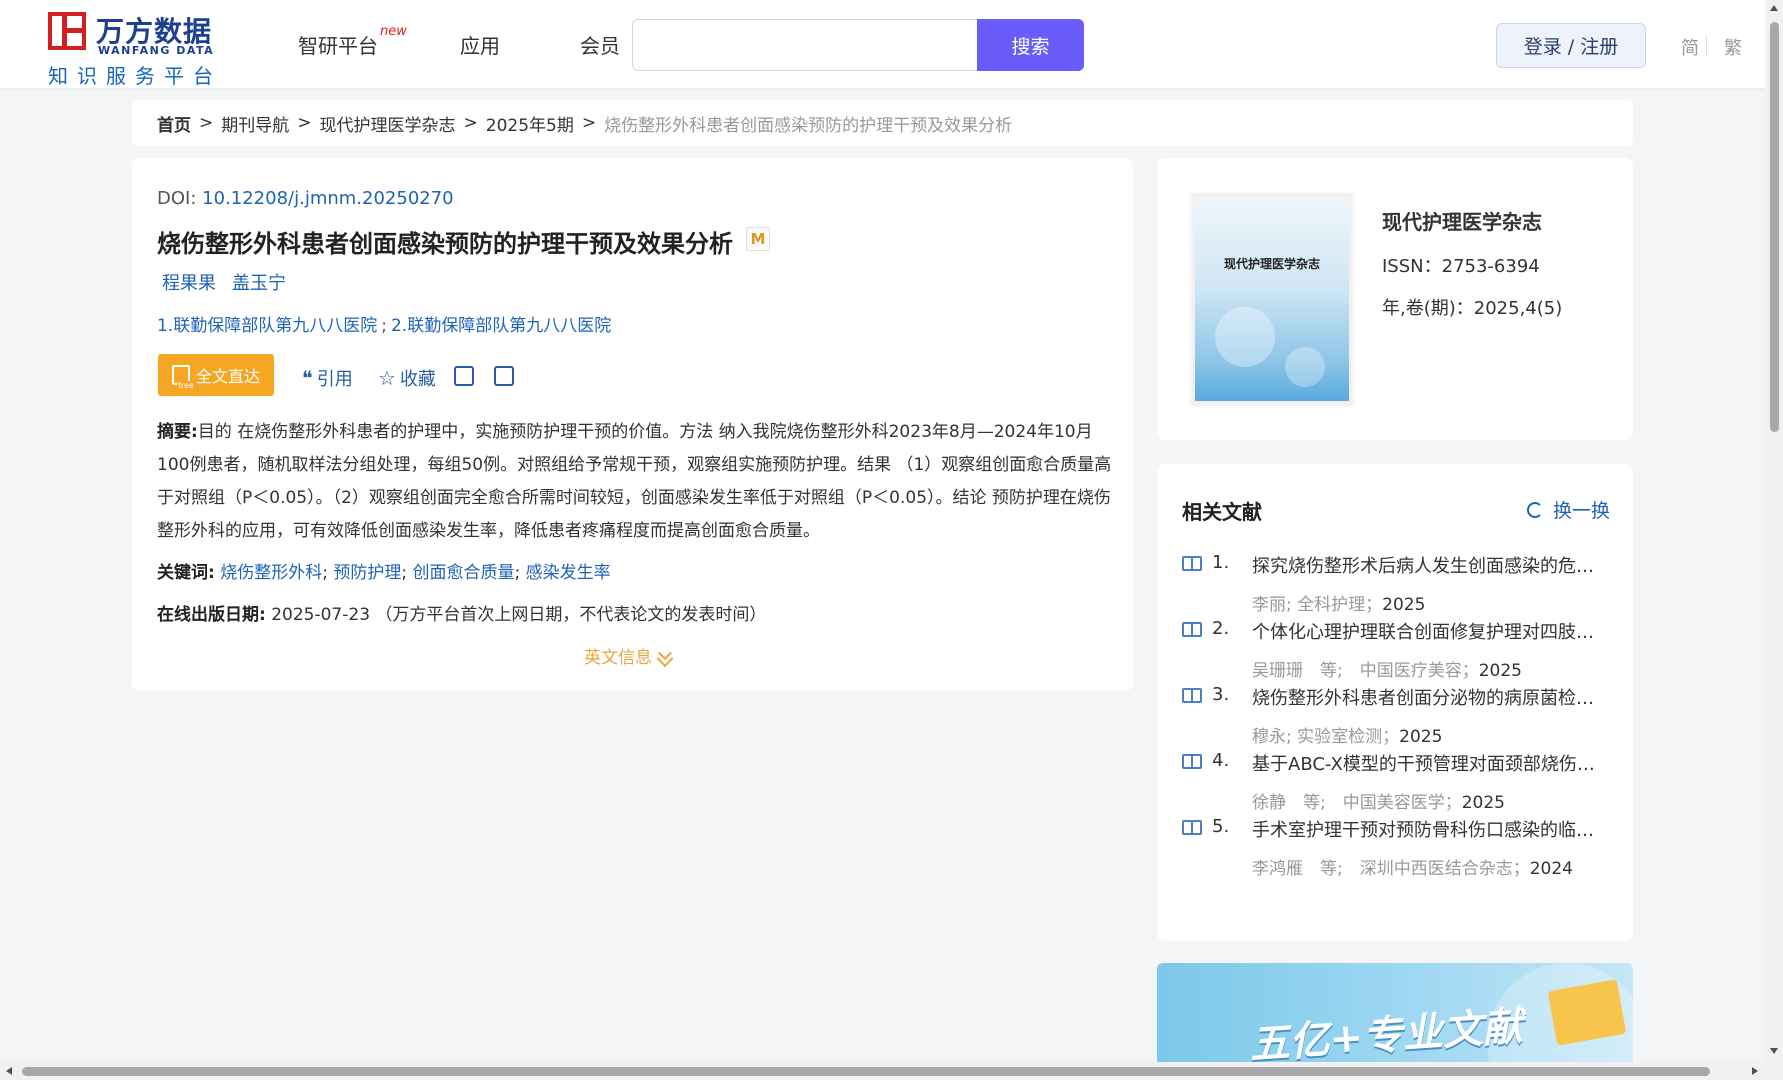 The width and height of the screenshot is (1783, 1080). I want to click on search-input, so click(804, 45).